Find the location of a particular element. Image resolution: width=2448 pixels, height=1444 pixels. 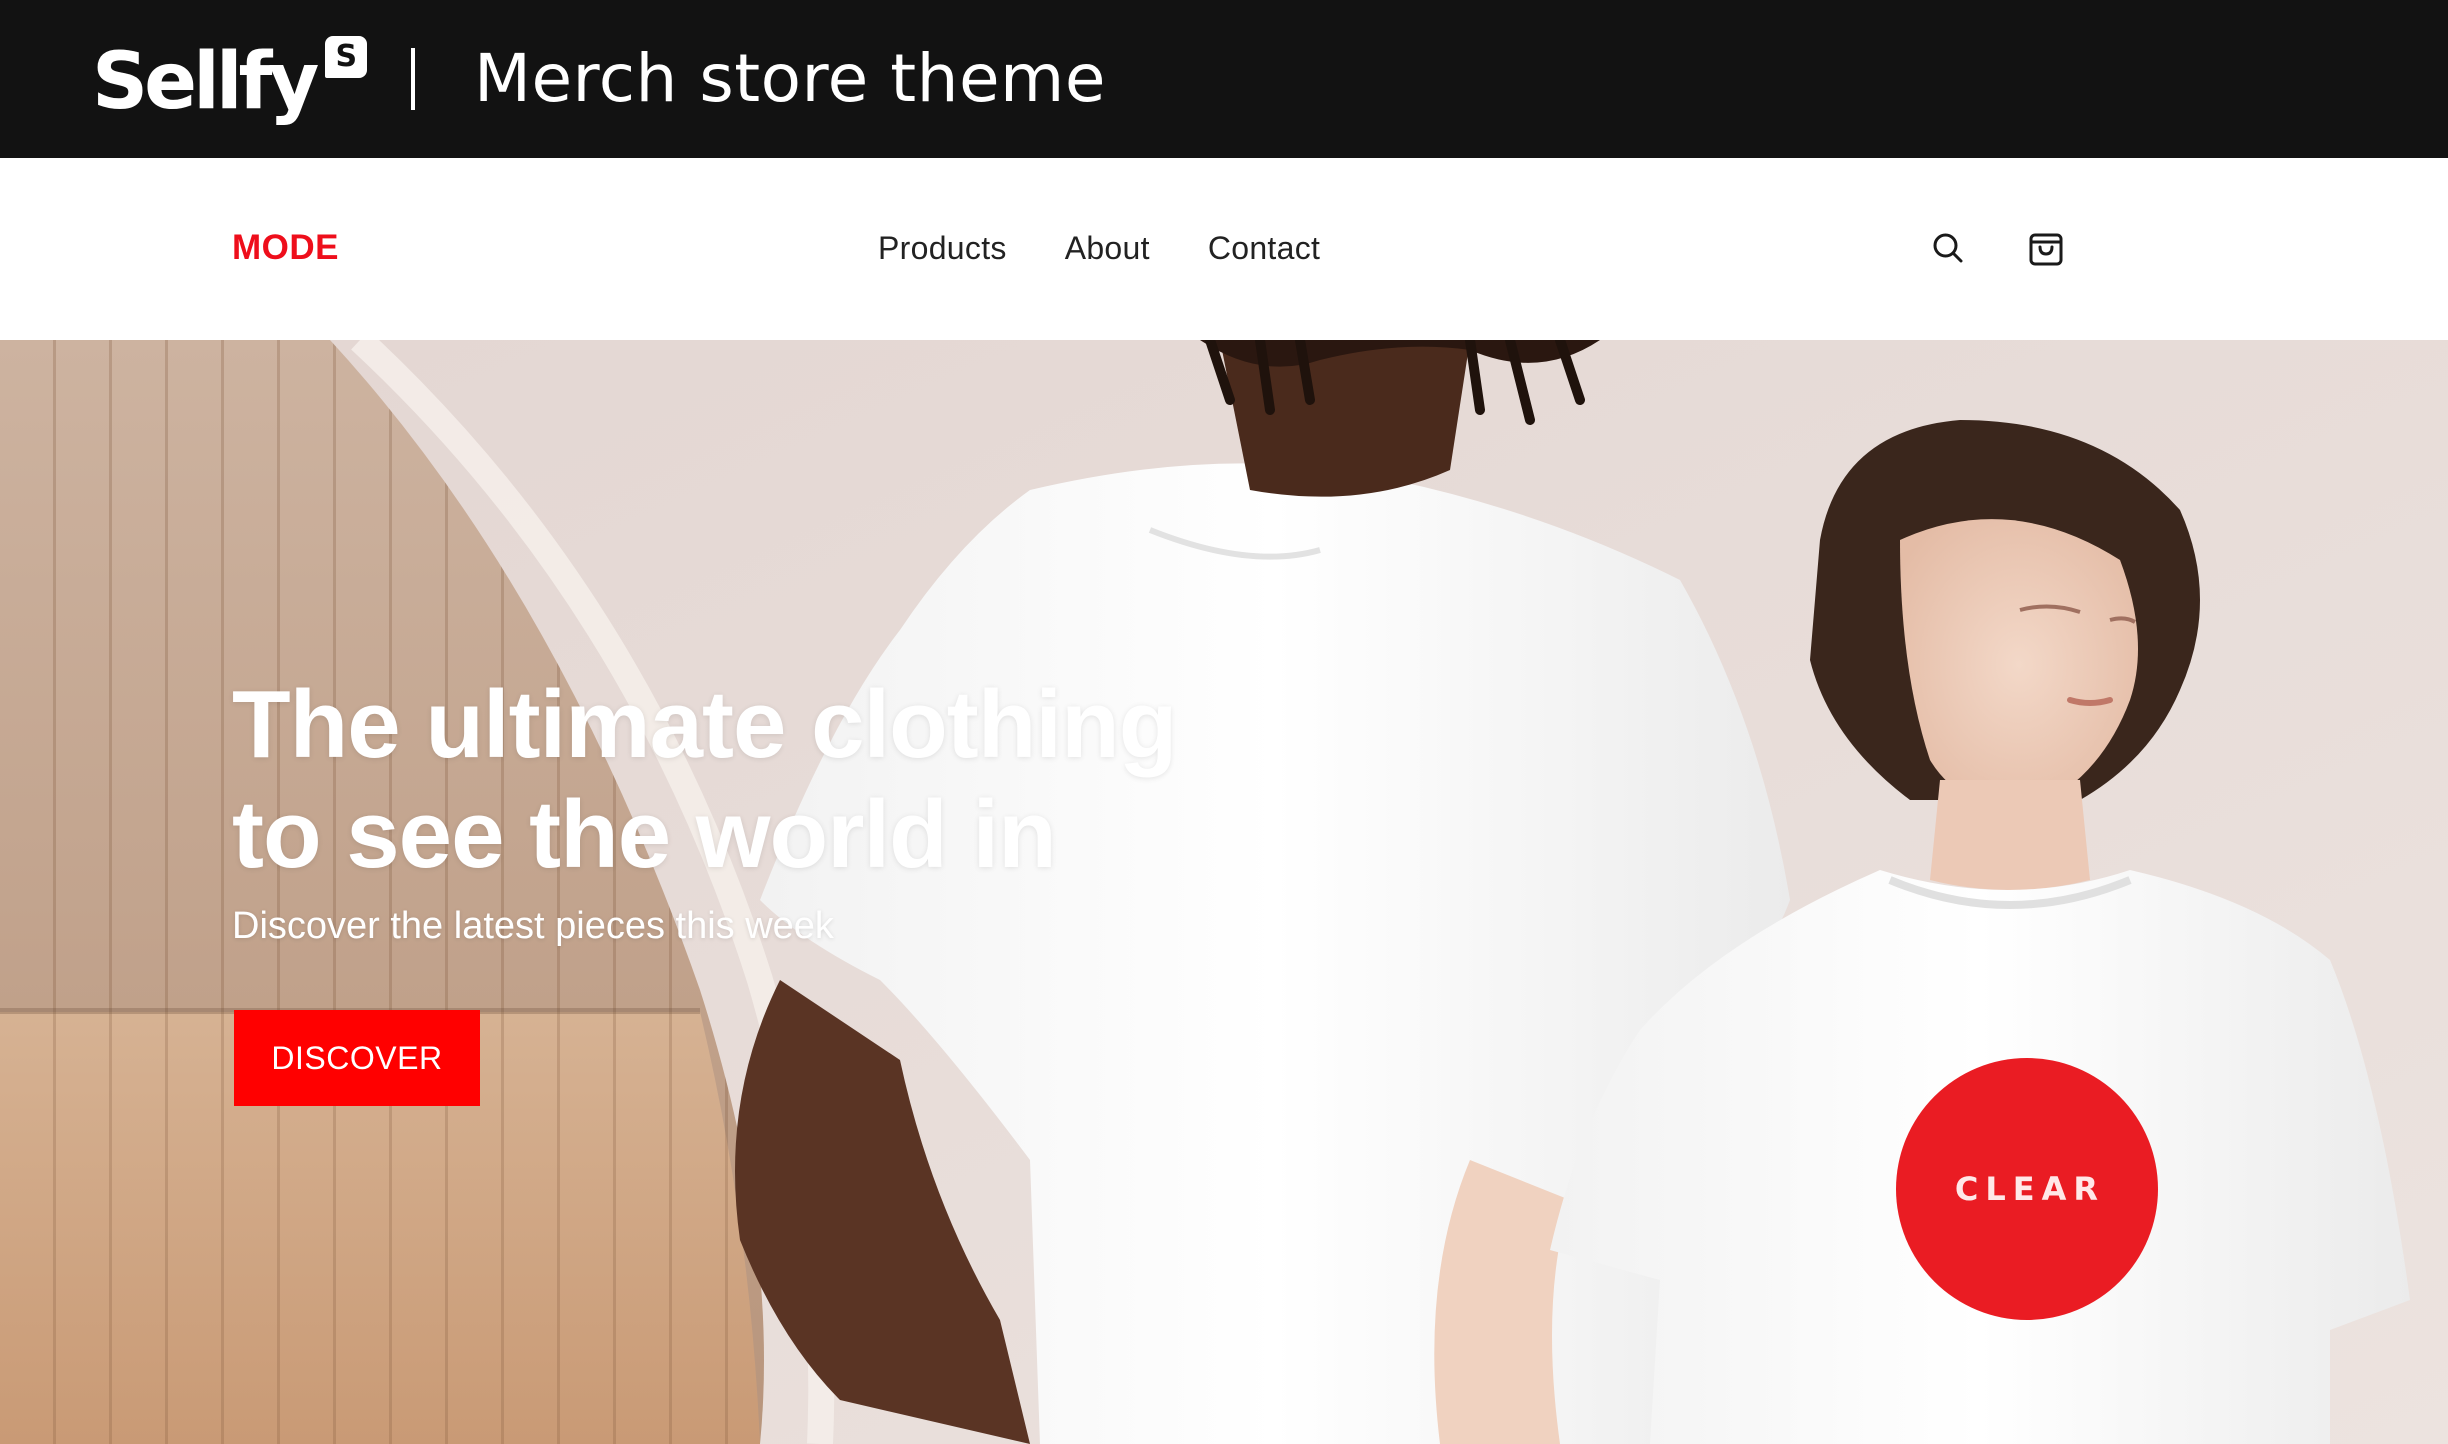

sellfy-logo: Sellfy S is located at coordinates (230, 82).